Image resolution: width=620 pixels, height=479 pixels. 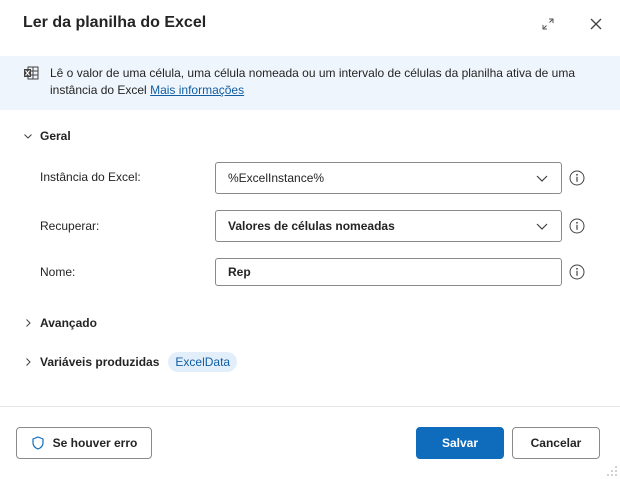 I want to click on retrieve-value: Valores de células nomeadas, so click(x=311, y=226).